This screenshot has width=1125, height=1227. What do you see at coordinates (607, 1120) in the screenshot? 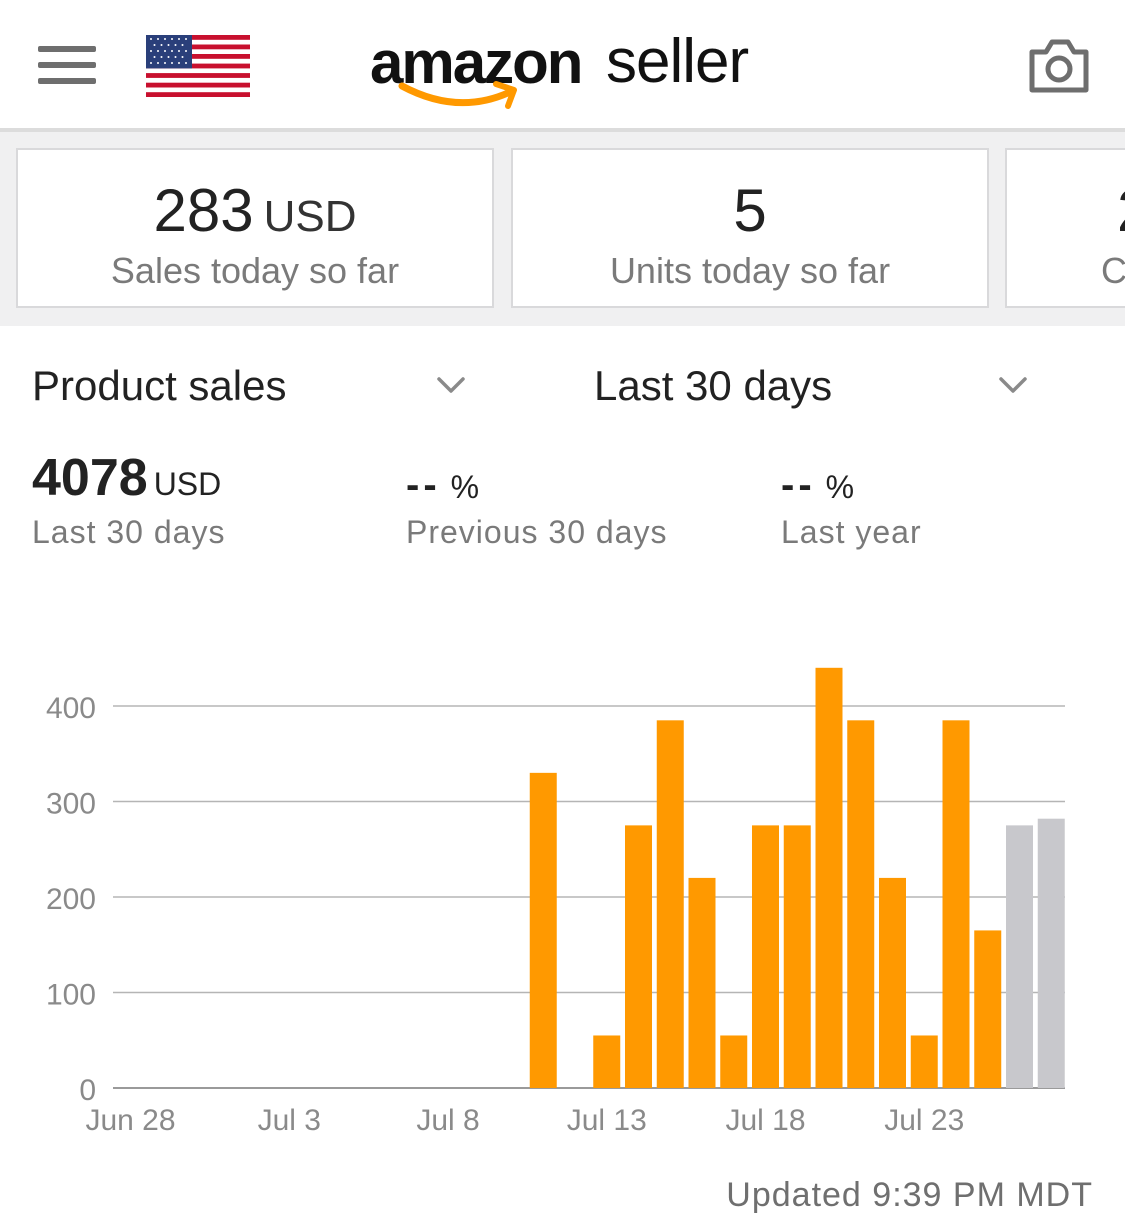
I see `x-tick-label: Jul 13` at bounding box center [607, 1120].